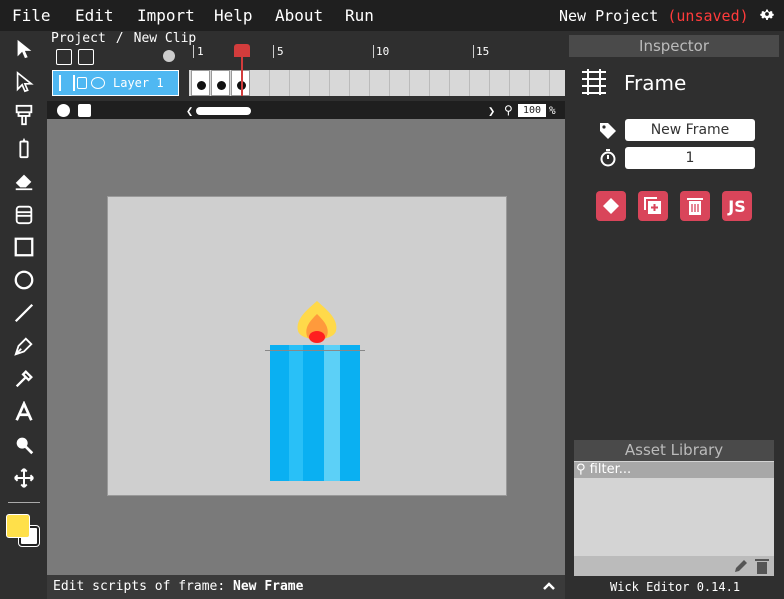 This screenshot has height=599, width=784. Describe the element at coordinates (483, 51) in the screenshot. I see `ruler-label-15: 15` at that location.